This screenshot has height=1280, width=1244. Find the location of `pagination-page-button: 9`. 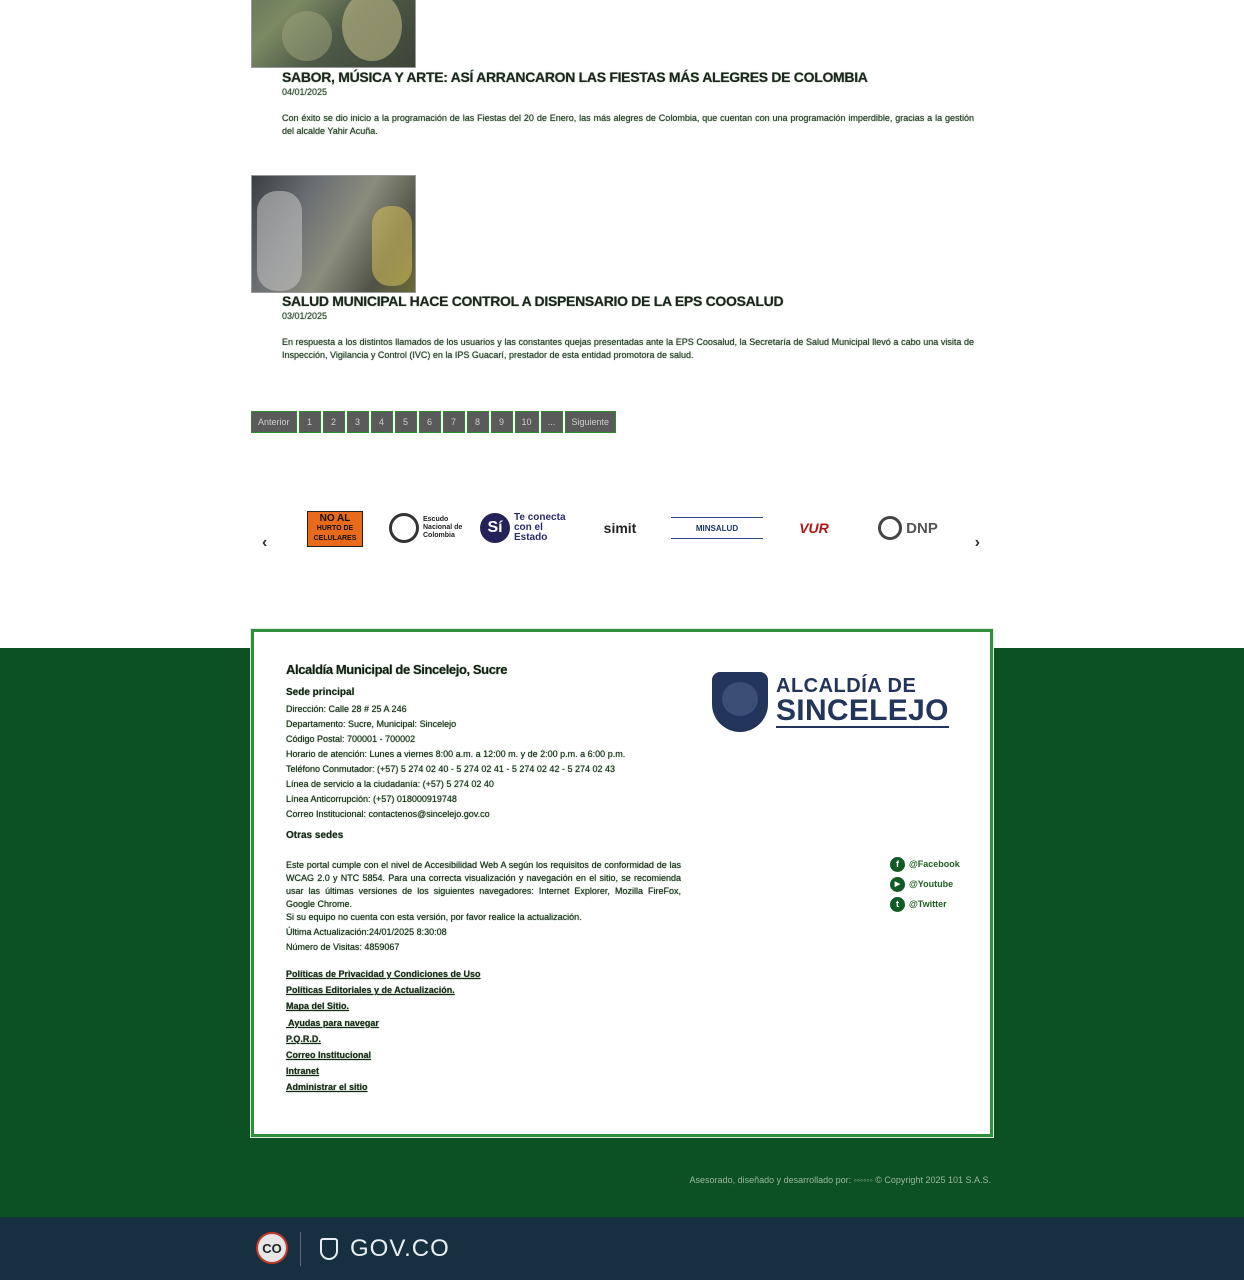

pagination-page-button: 9 is located at coordinates (501, 422).